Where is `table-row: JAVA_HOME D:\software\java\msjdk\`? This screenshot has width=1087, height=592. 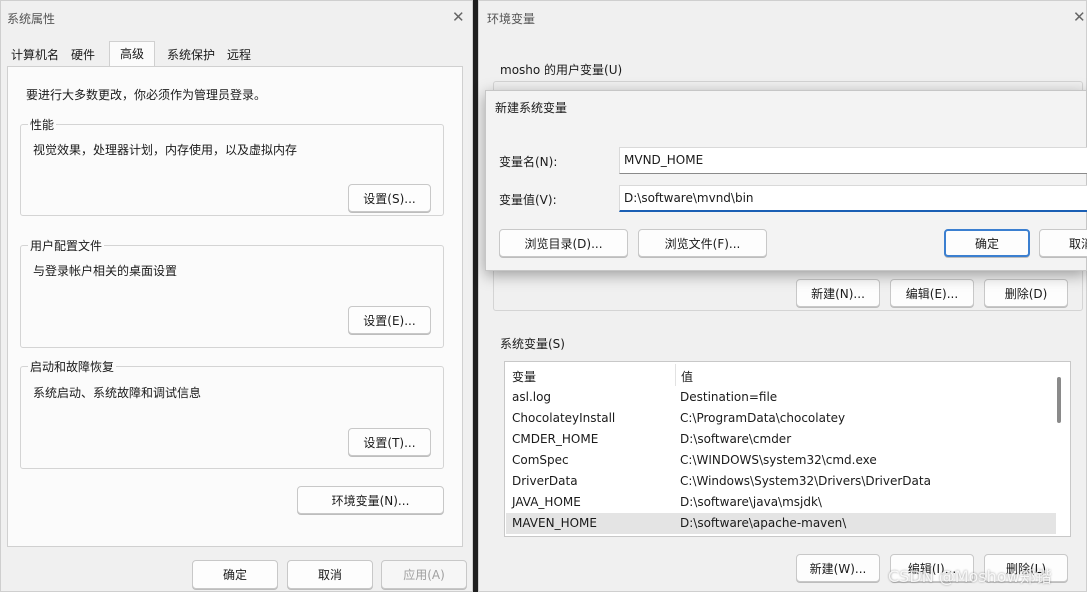
table-row: JAVA_HOME D:\software\java\msjdk\ is located at coordinates (781, 502).